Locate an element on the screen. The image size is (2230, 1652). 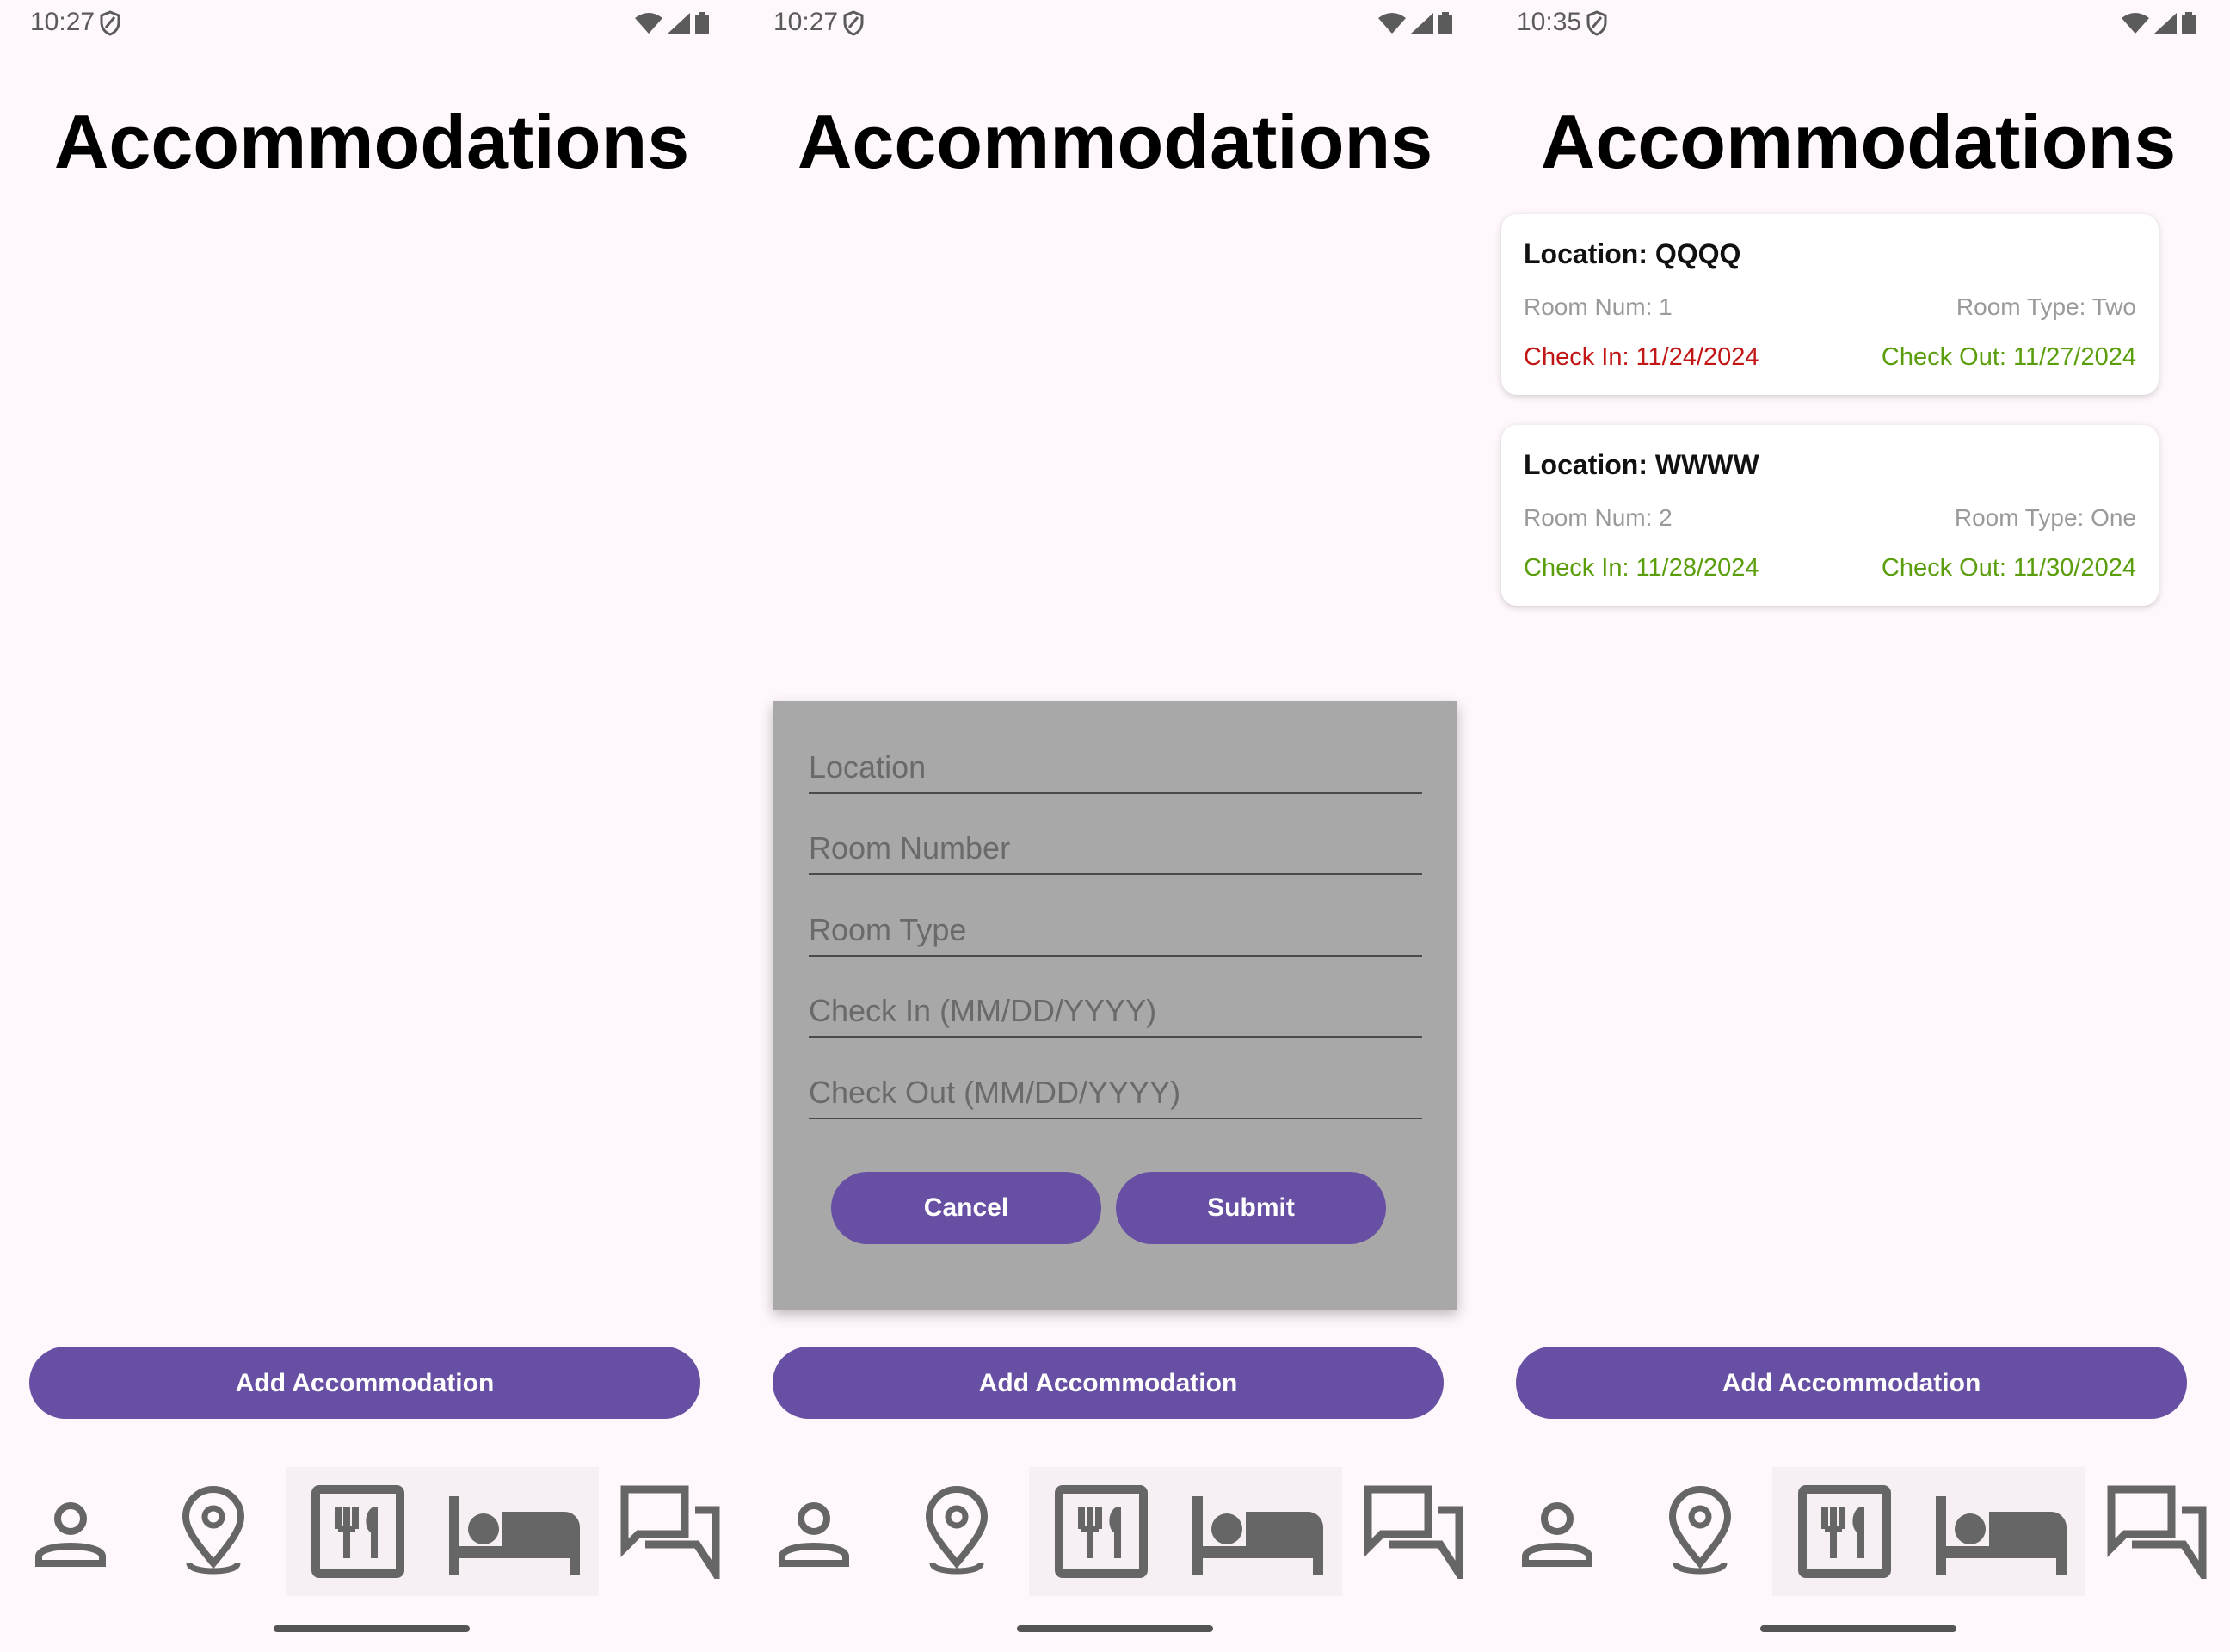
check-out-input is located at coordinates (1115, 1092).